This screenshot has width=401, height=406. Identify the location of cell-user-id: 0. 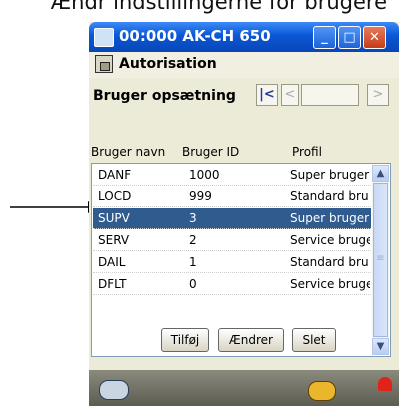
(193, 284).